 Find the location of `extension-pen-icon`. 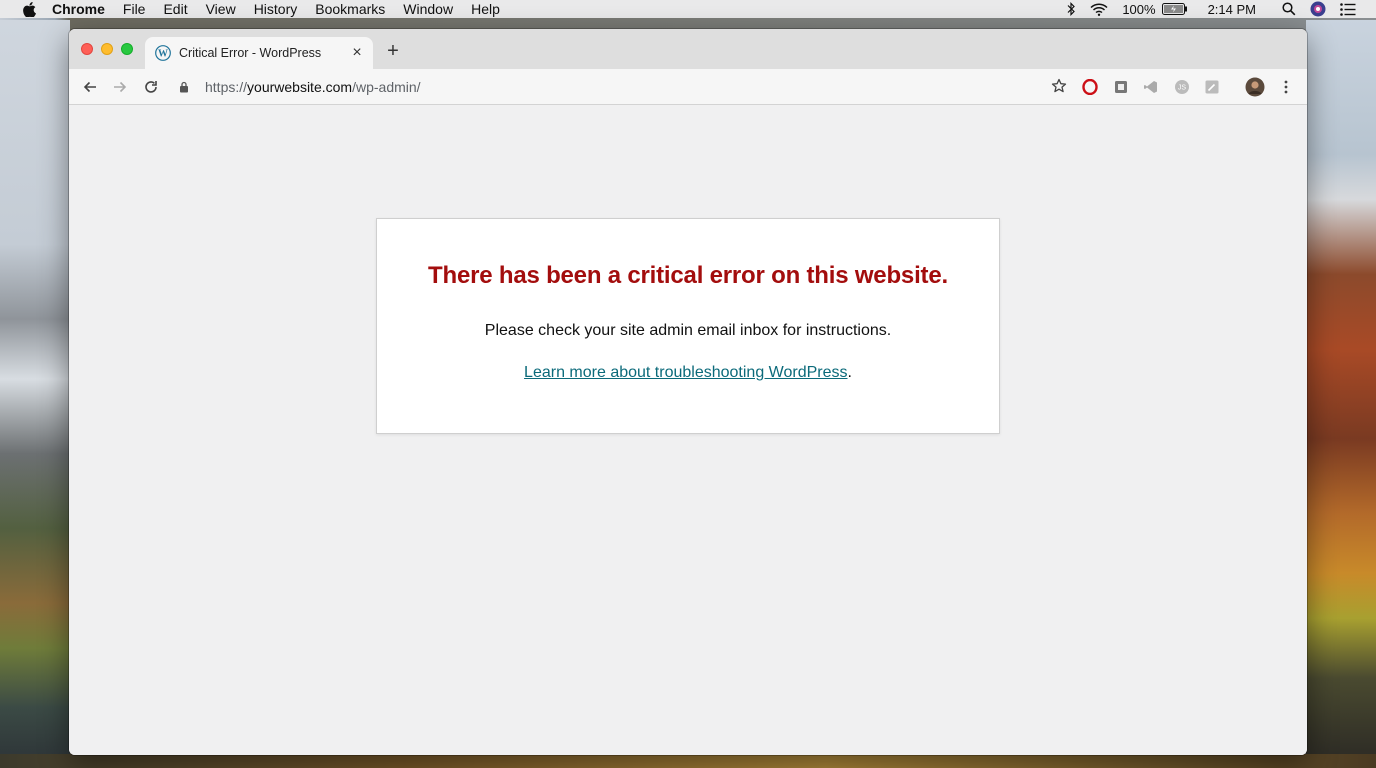

extension-pen-icon is located at coordinates (1212, 87).